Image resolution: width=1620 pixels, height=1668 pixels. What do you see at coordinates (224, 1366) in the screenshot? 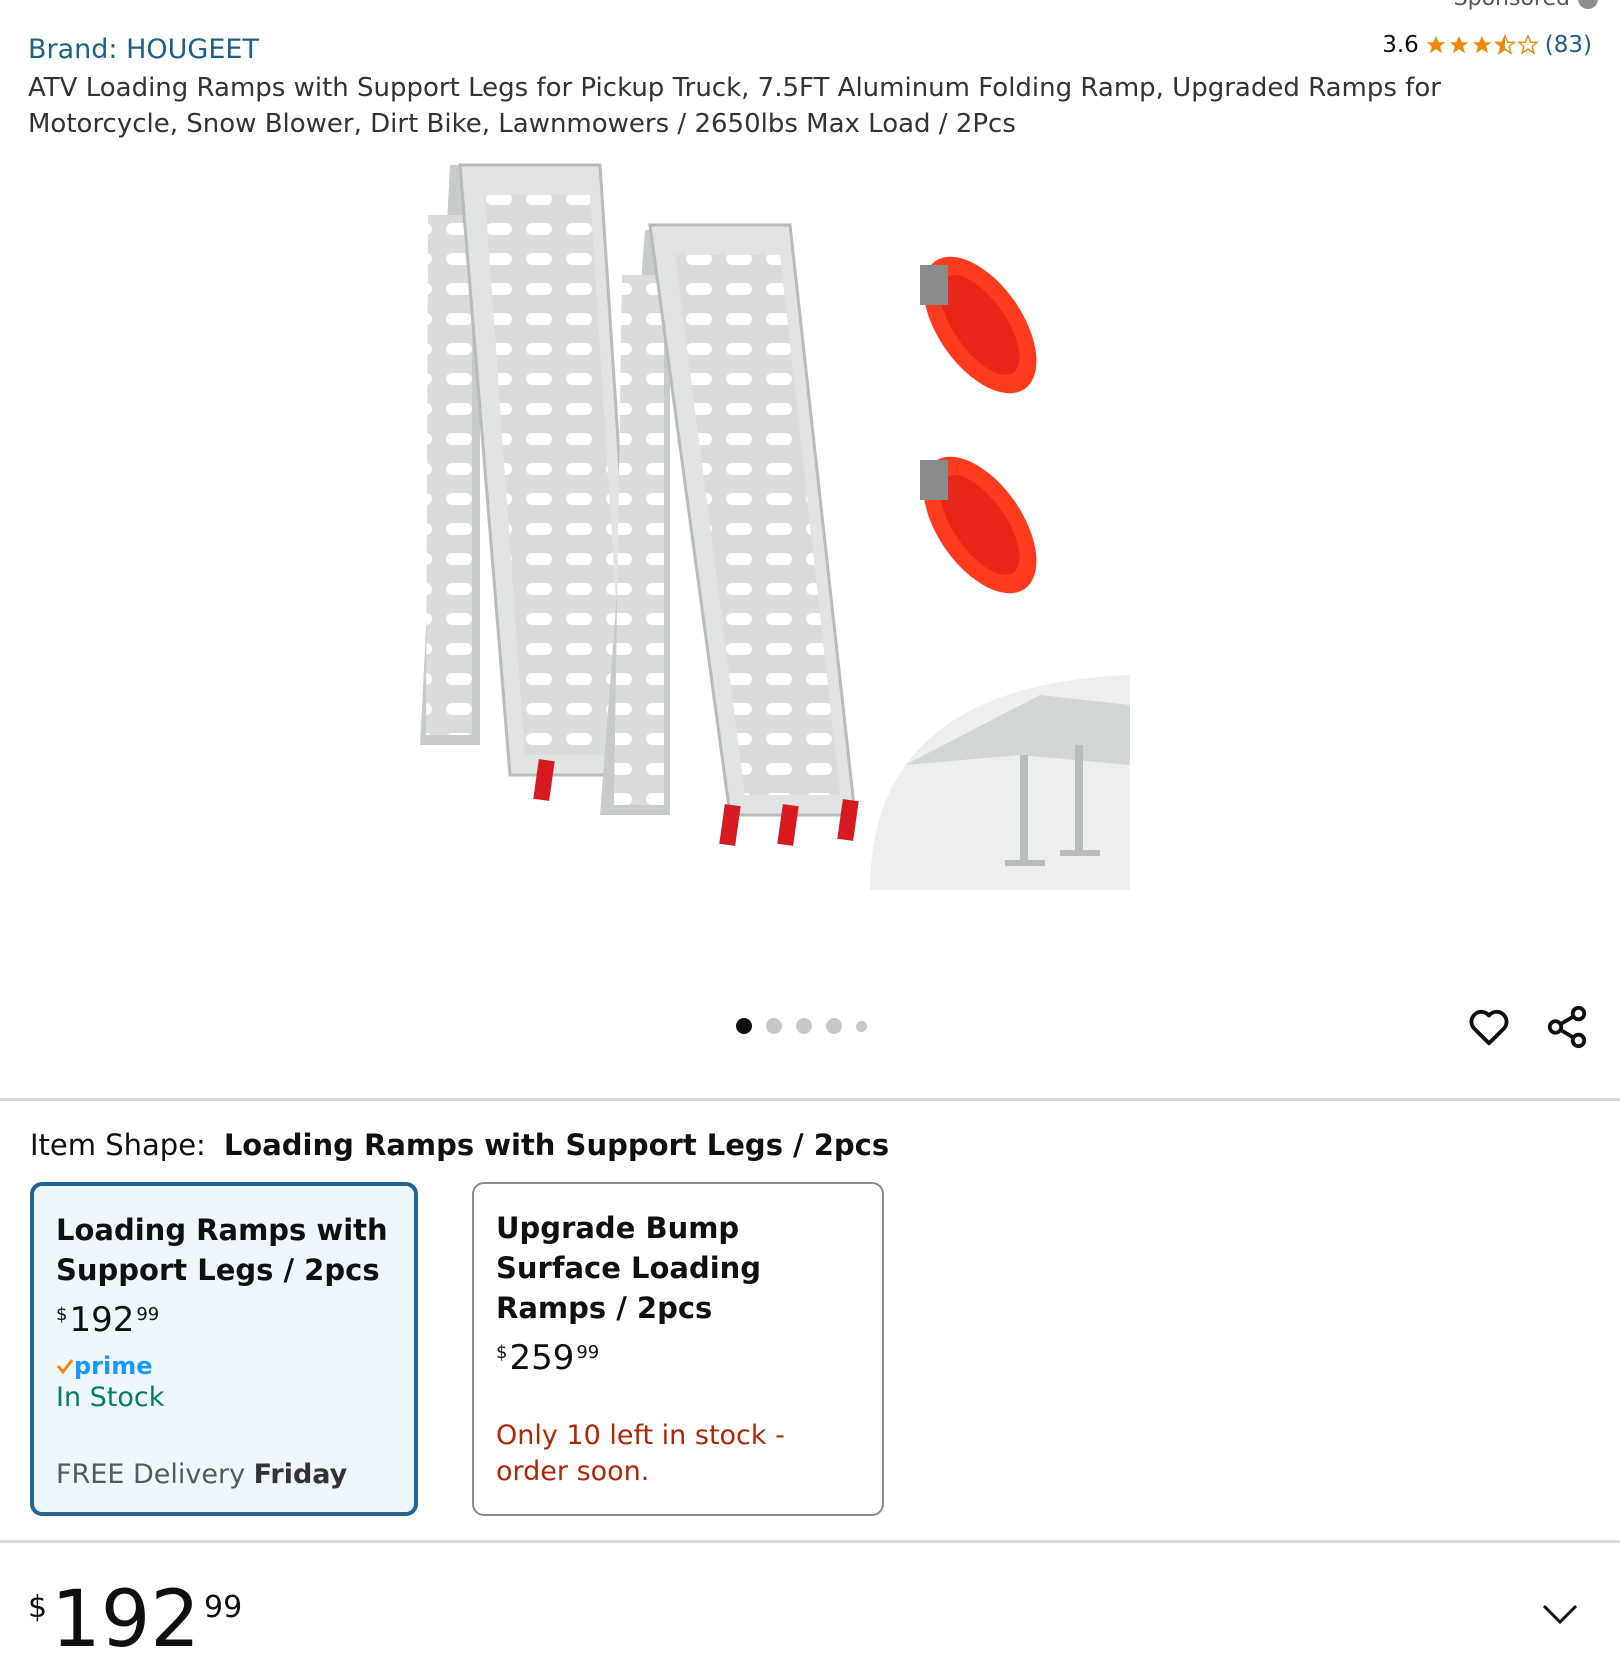
I see `prime-badge: prime` at bounding box center [224, 1366].